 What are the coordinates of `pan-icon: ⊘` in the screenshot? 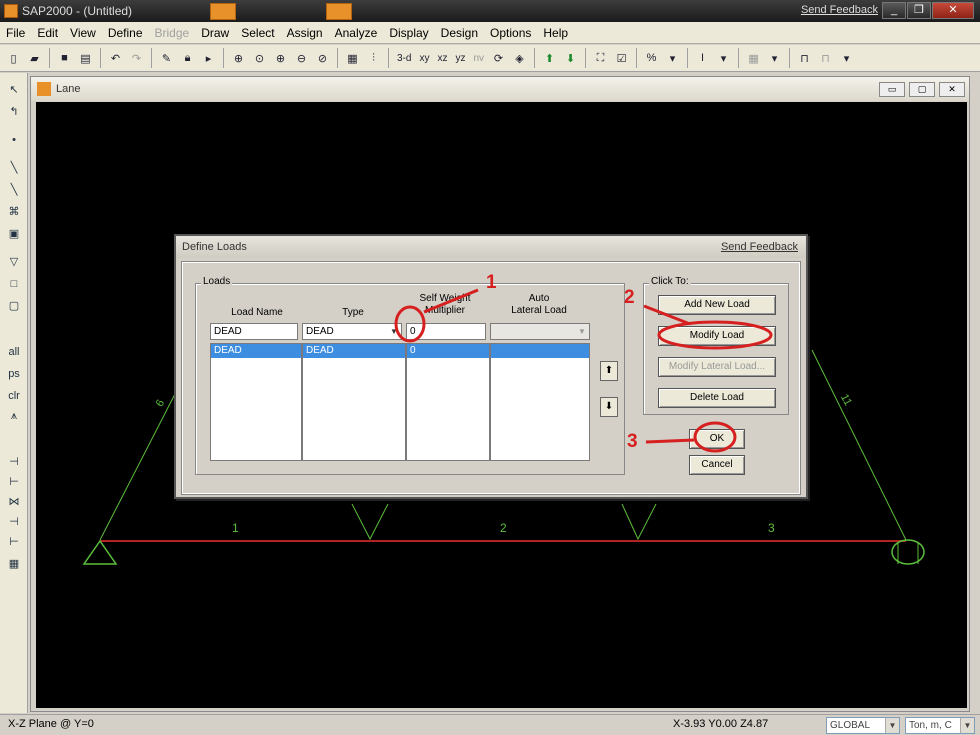 It's located at (322, 58).